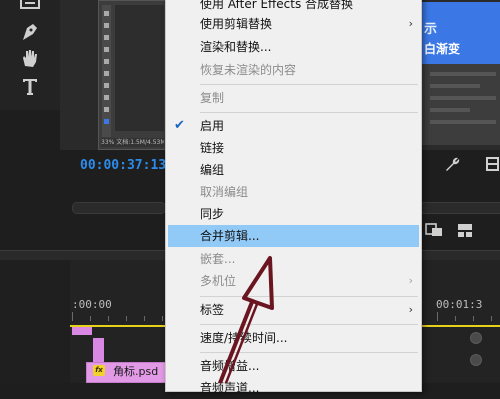 This screenshot has height=399, width=500. Describe the element at coordinates (123, 165) in the screenshot. I see `playhead-timecode: 00:00:37:13` at that location.